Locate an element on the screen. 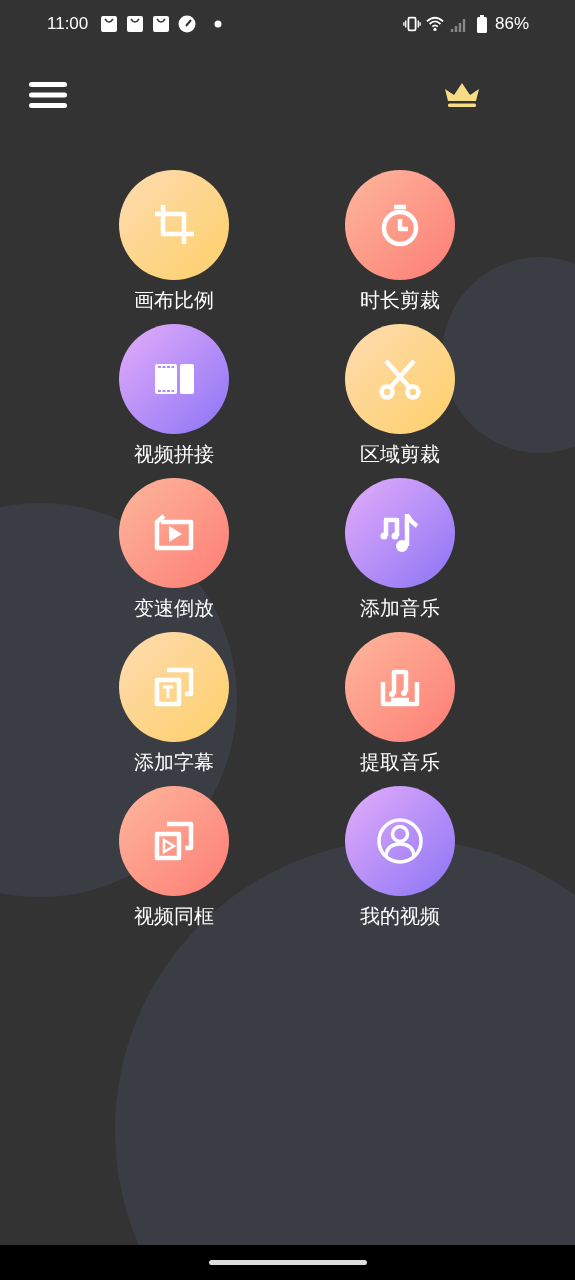 This screenshot has height=1280, width=575. tool-button: 区域剪裁 is located at coordinates (400, 396).